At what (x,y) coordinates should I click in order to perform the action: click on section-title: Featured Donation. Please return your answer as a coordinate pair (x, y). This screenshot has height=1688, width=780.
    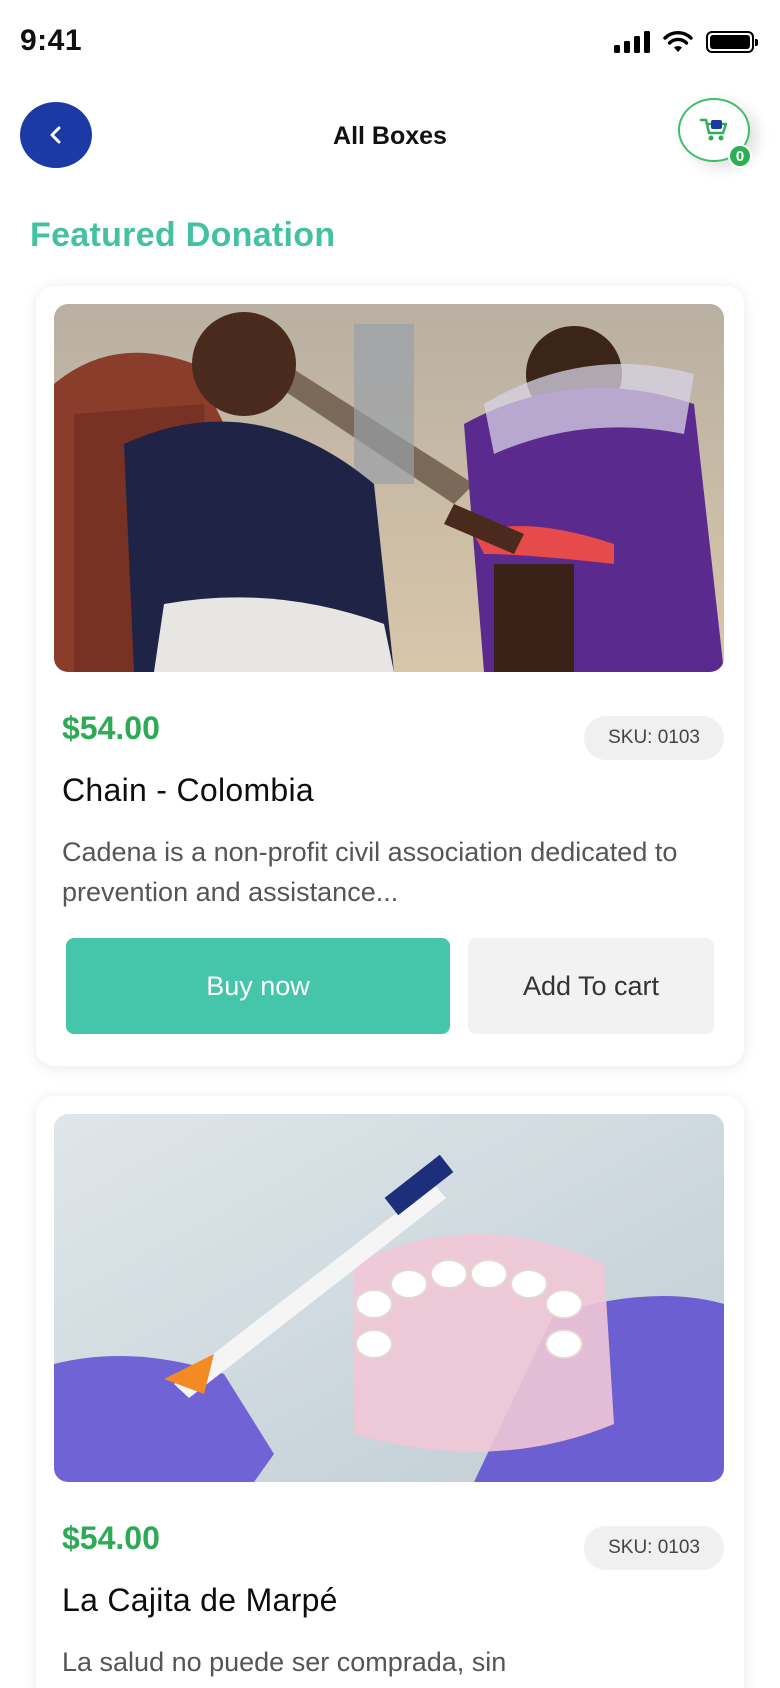
    Looking at the image, I should click on (183, 235).